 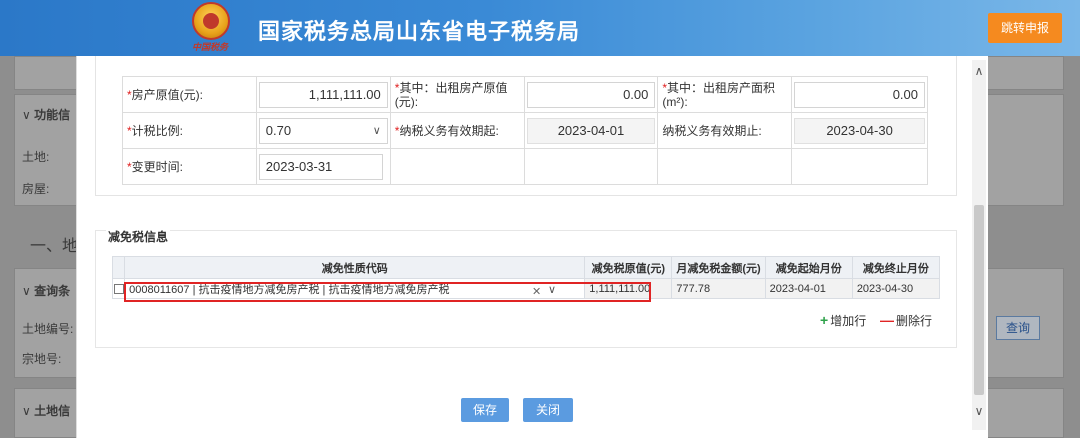 I want to click on bg-land-label: 土地:, so click(x=36, y=157).